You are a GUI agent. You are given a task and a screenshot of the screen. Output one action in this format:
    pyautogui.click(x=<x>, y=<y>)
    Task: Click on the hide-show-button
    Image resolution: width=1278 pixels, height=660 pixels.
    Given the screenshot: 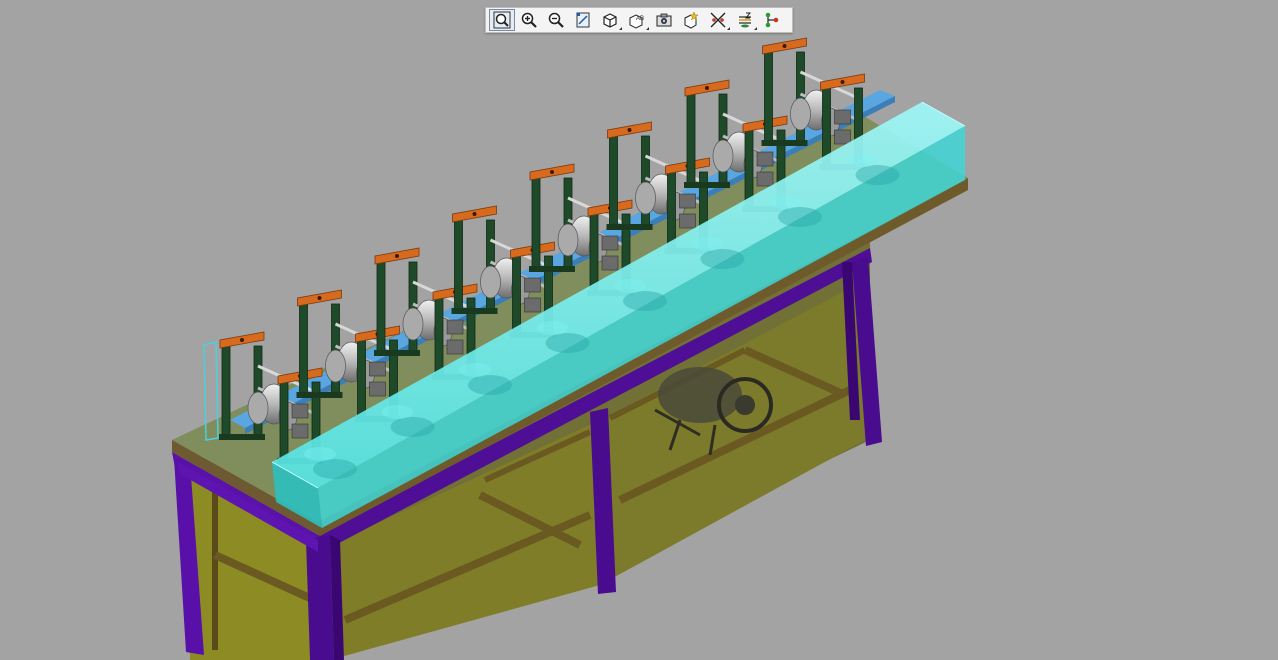 What is the action you would take?
    pyautogui.click(x=718, y=20)
    